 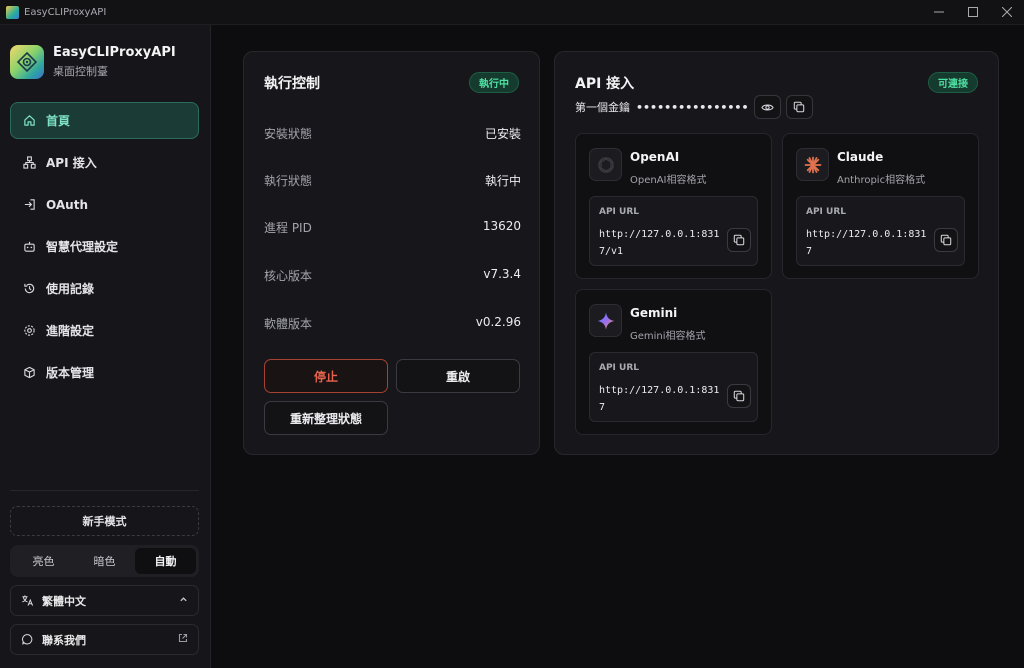 What do you see at coordinates (605, 84) in the screenshot?
I see `api-access-title: API 接入` at bounding box center [605, 84].